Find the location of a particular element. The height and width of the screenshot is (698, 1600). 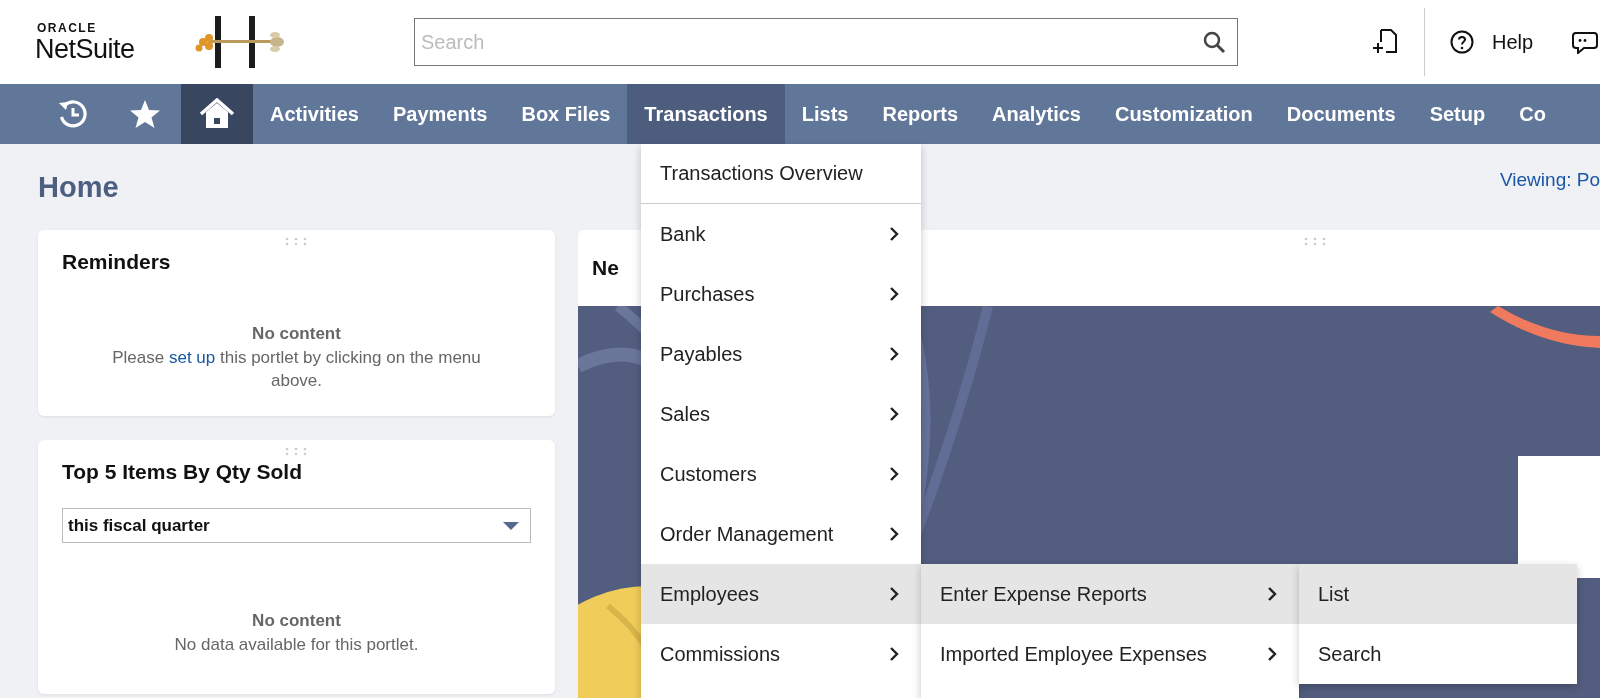

menu-item: Order Management is located at coordinates (781, 534).